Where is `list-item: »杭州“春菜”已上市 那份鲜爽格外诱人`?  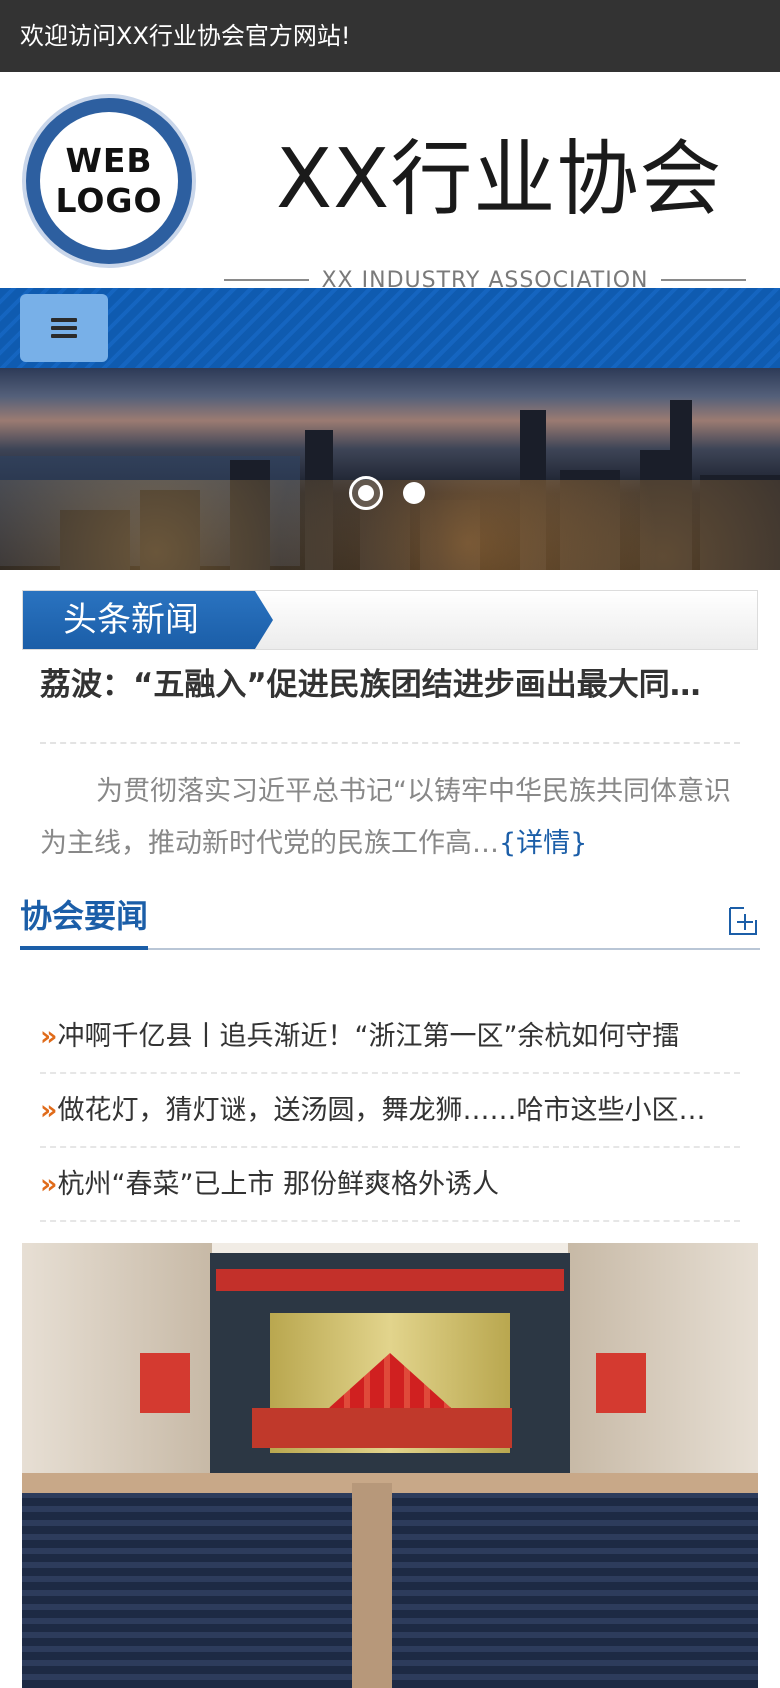
list-item: »杭州“春菜”已上市 那份鲜爽格外诱人 is located at coordinates (390, 1185).